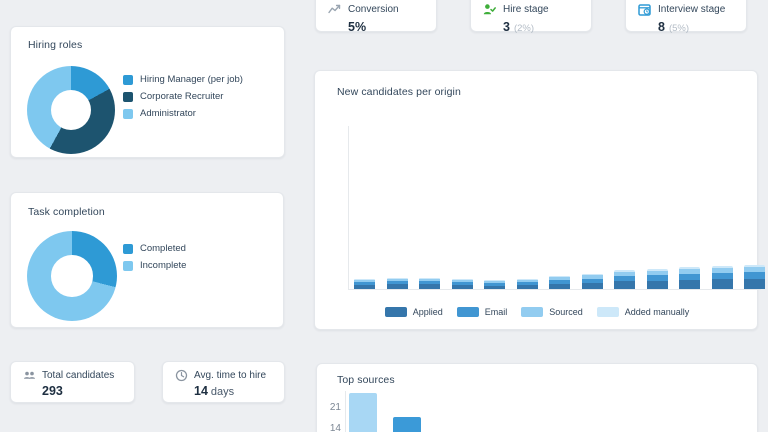  I want to click on legend-label: Completed, so click(163, 248).